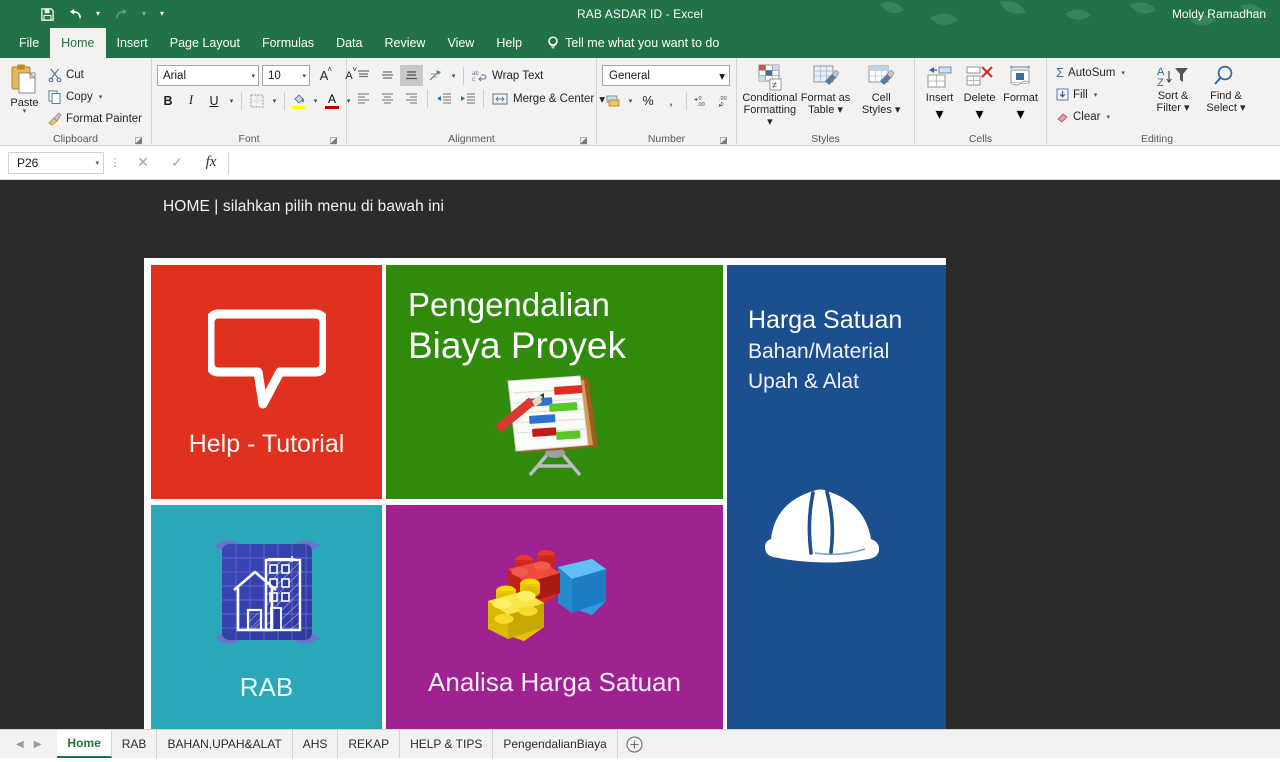 This screenshot has height=762, width=1280. I want to click on align-center-button, so click(387, 98).